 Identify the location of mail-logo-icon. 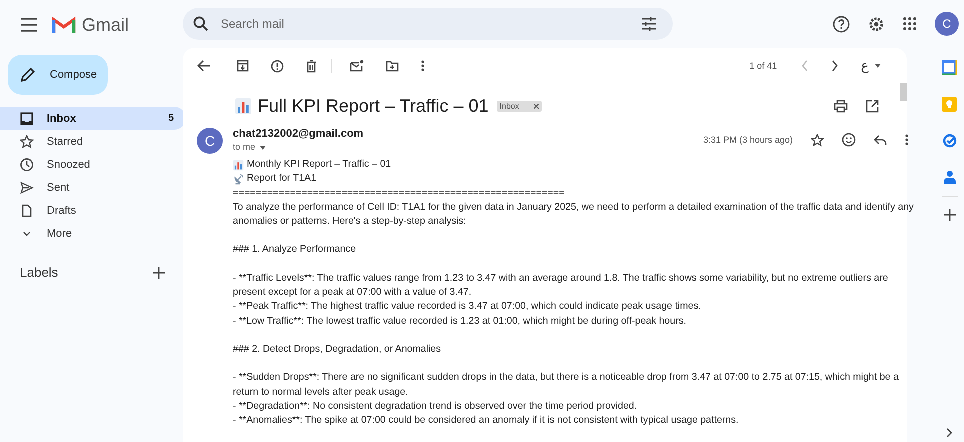
(64, 25).